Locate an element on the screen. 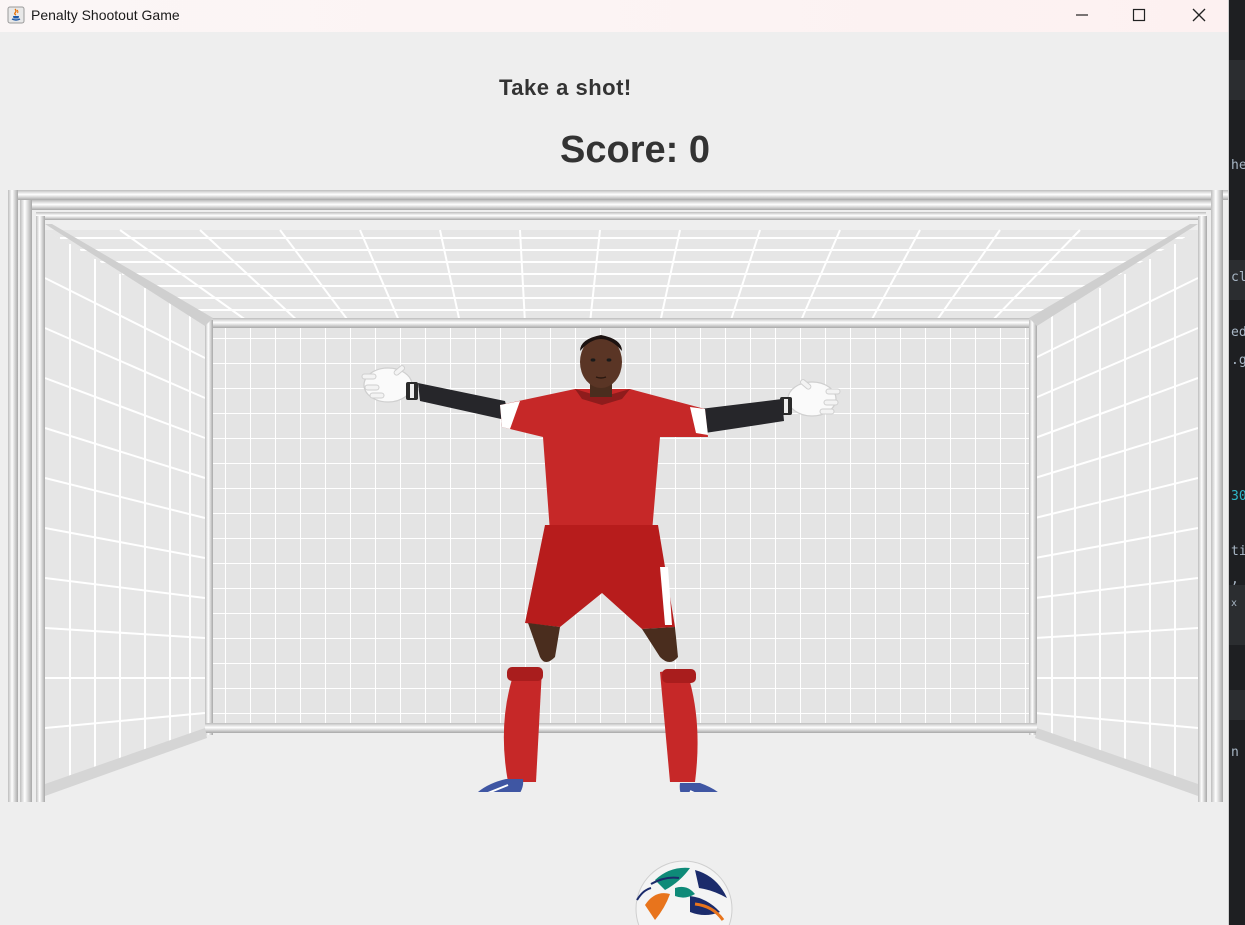 The height and width of the screenshot is (925, 1245). close-icon is located at coordinates (1199, 15).